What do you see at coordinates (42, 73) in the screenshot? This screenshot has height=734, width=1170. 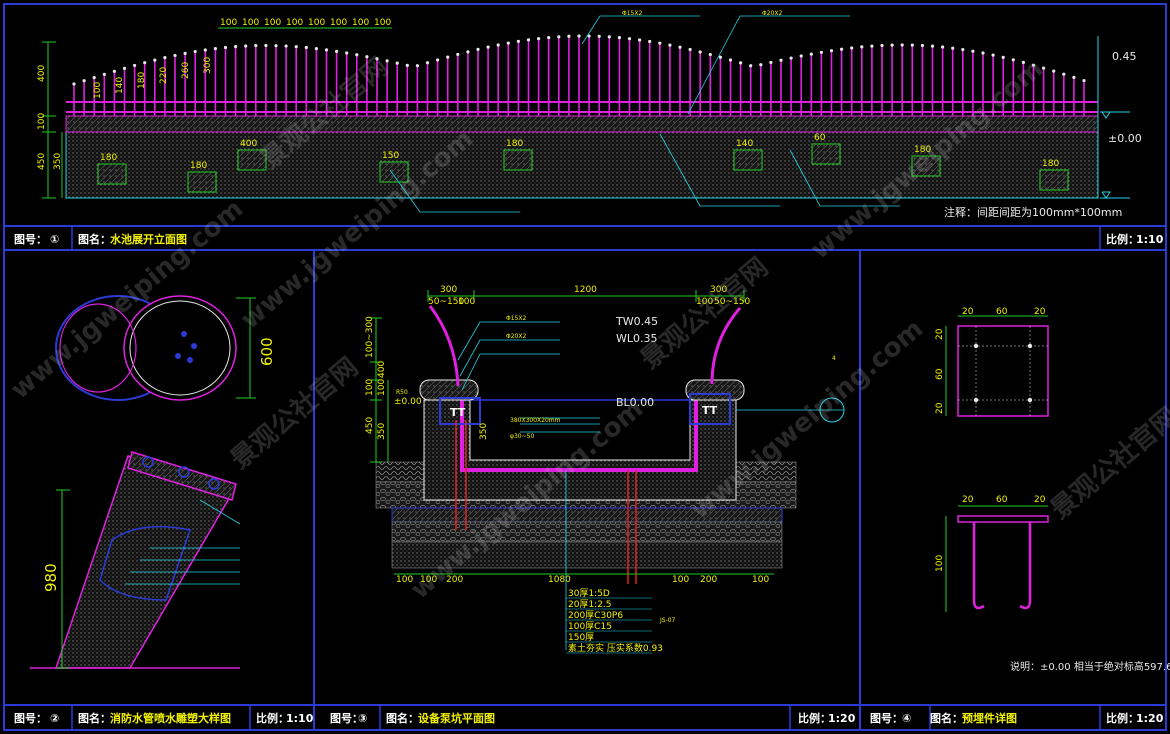 I see `p1-dim-400: 400` at bounding box center [42, 73].